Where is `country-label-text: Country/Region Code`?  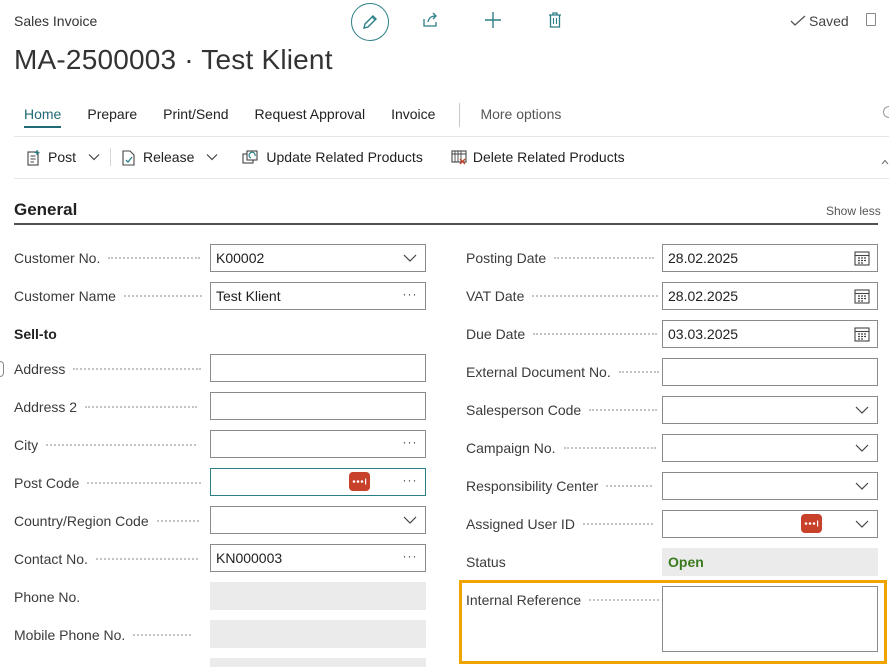 country-label-text: Country/Region Code is located at coordinates (81, 521).